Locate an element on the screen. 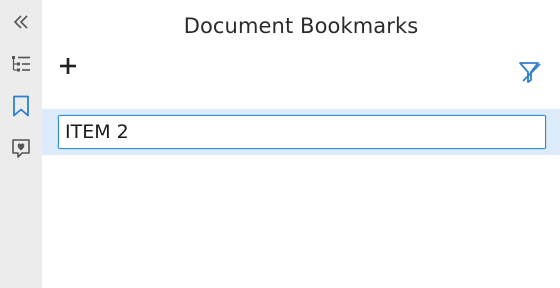  bookmarks-view-button is located at coordinates (21, 106).